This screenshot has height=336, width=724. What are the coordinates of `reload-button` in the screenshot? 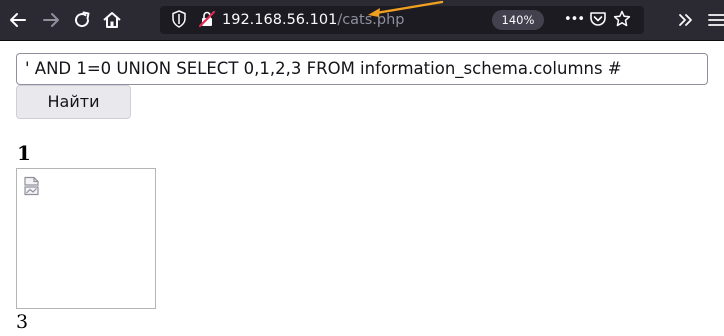 It's located at (82, 20).